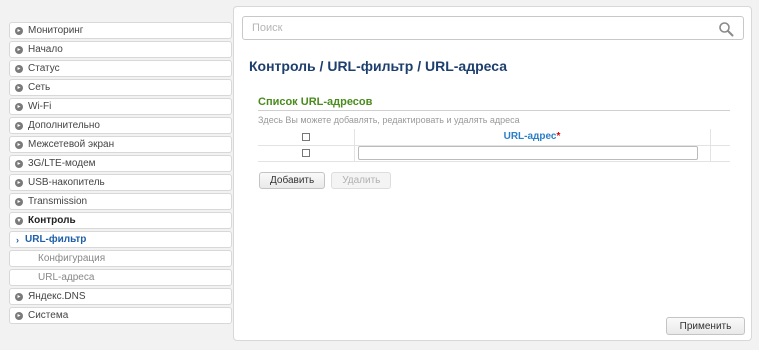  Describe the element at coordinates (120, 239) in the screenshot. I see `sidebar-item-url-filter: › URL-фильтр` at that location.